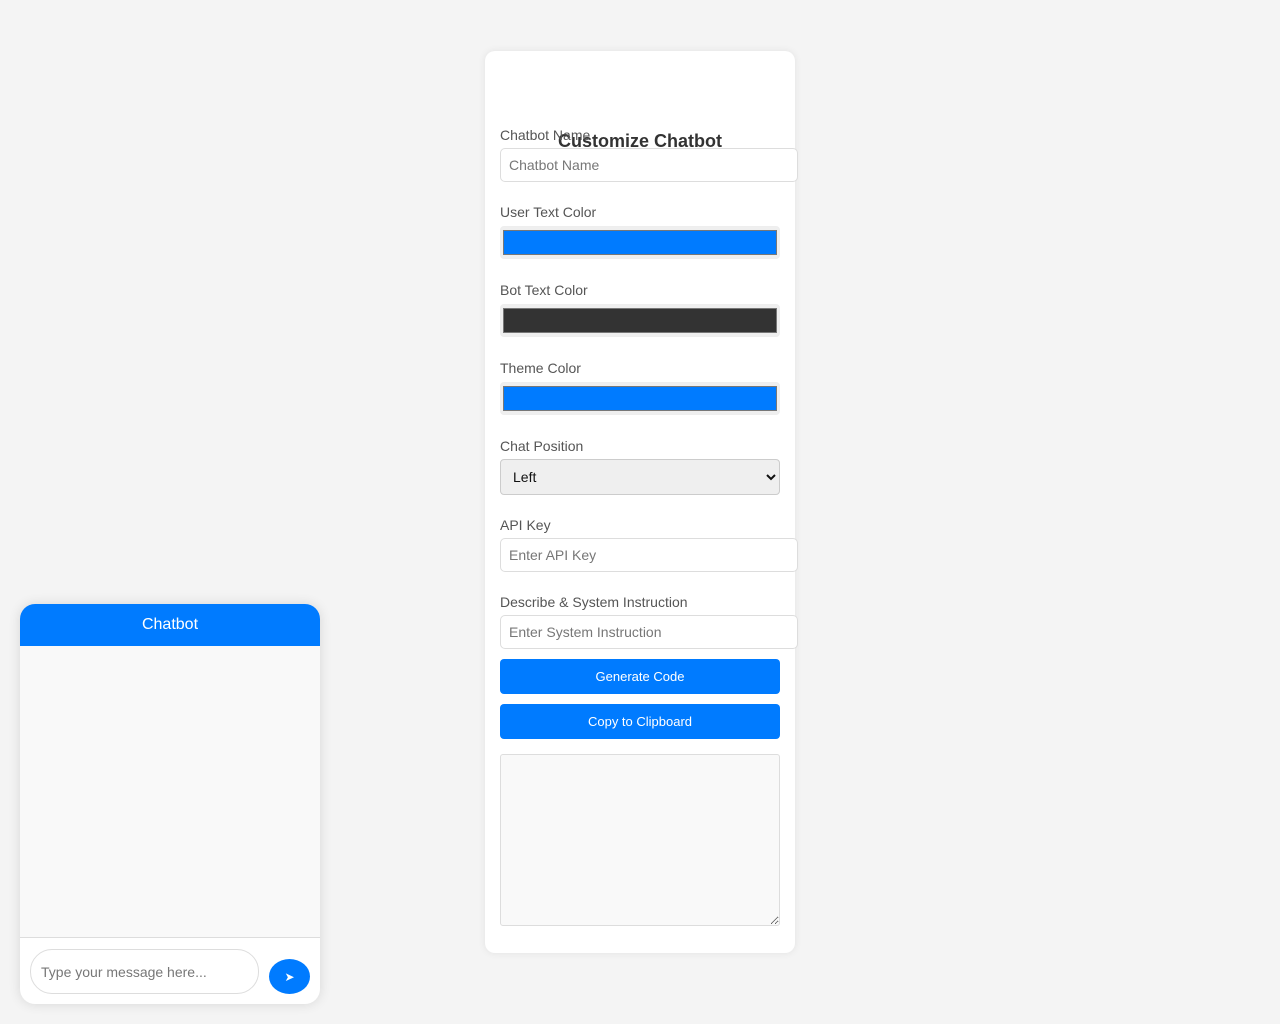 The height and width of the screenshot is (1024, 1280). I want to click on theme-color-picker, so click(640, 398).